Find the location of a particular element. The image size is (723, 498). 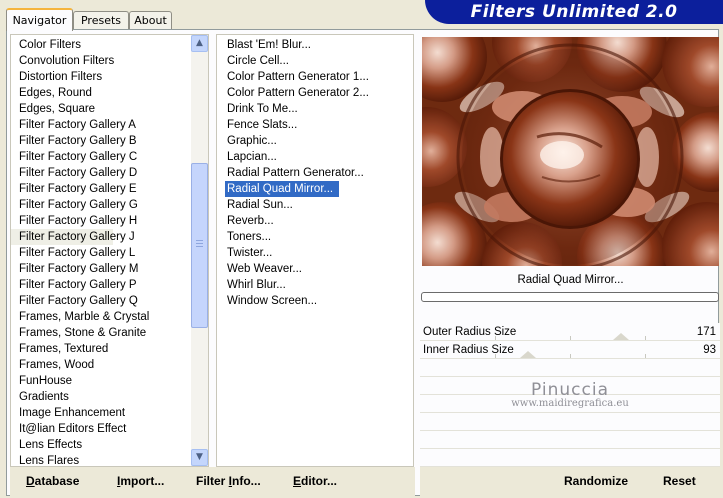

app-banner-title: Filters Unlimited 2.0 is located at coordinates (574, 12).